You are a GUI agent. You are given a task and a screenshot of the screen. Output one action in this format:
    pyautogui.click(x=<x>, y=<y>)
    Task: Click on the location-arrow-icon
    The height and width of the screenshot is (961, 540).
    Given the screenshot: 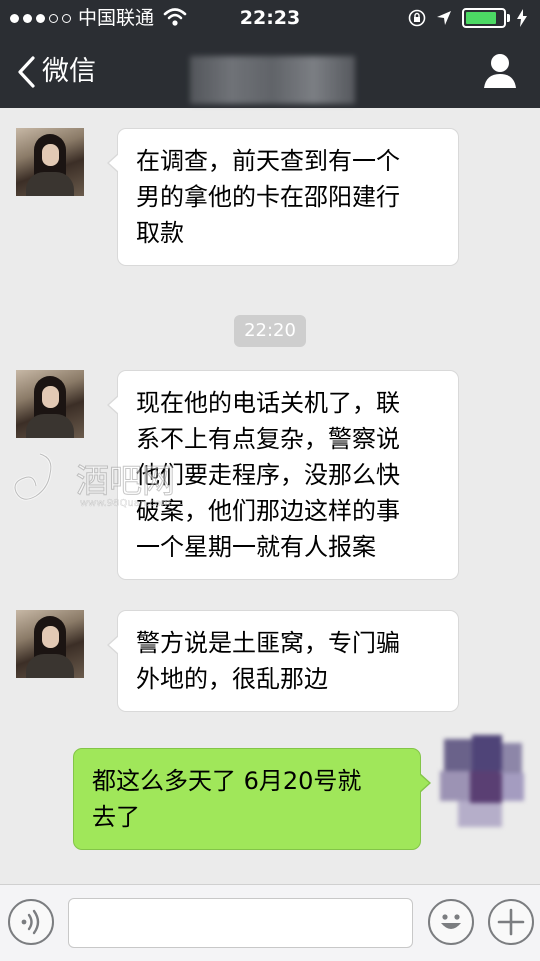 What is the action you would take?
    pyautogui.click(x=444, y=18)
    